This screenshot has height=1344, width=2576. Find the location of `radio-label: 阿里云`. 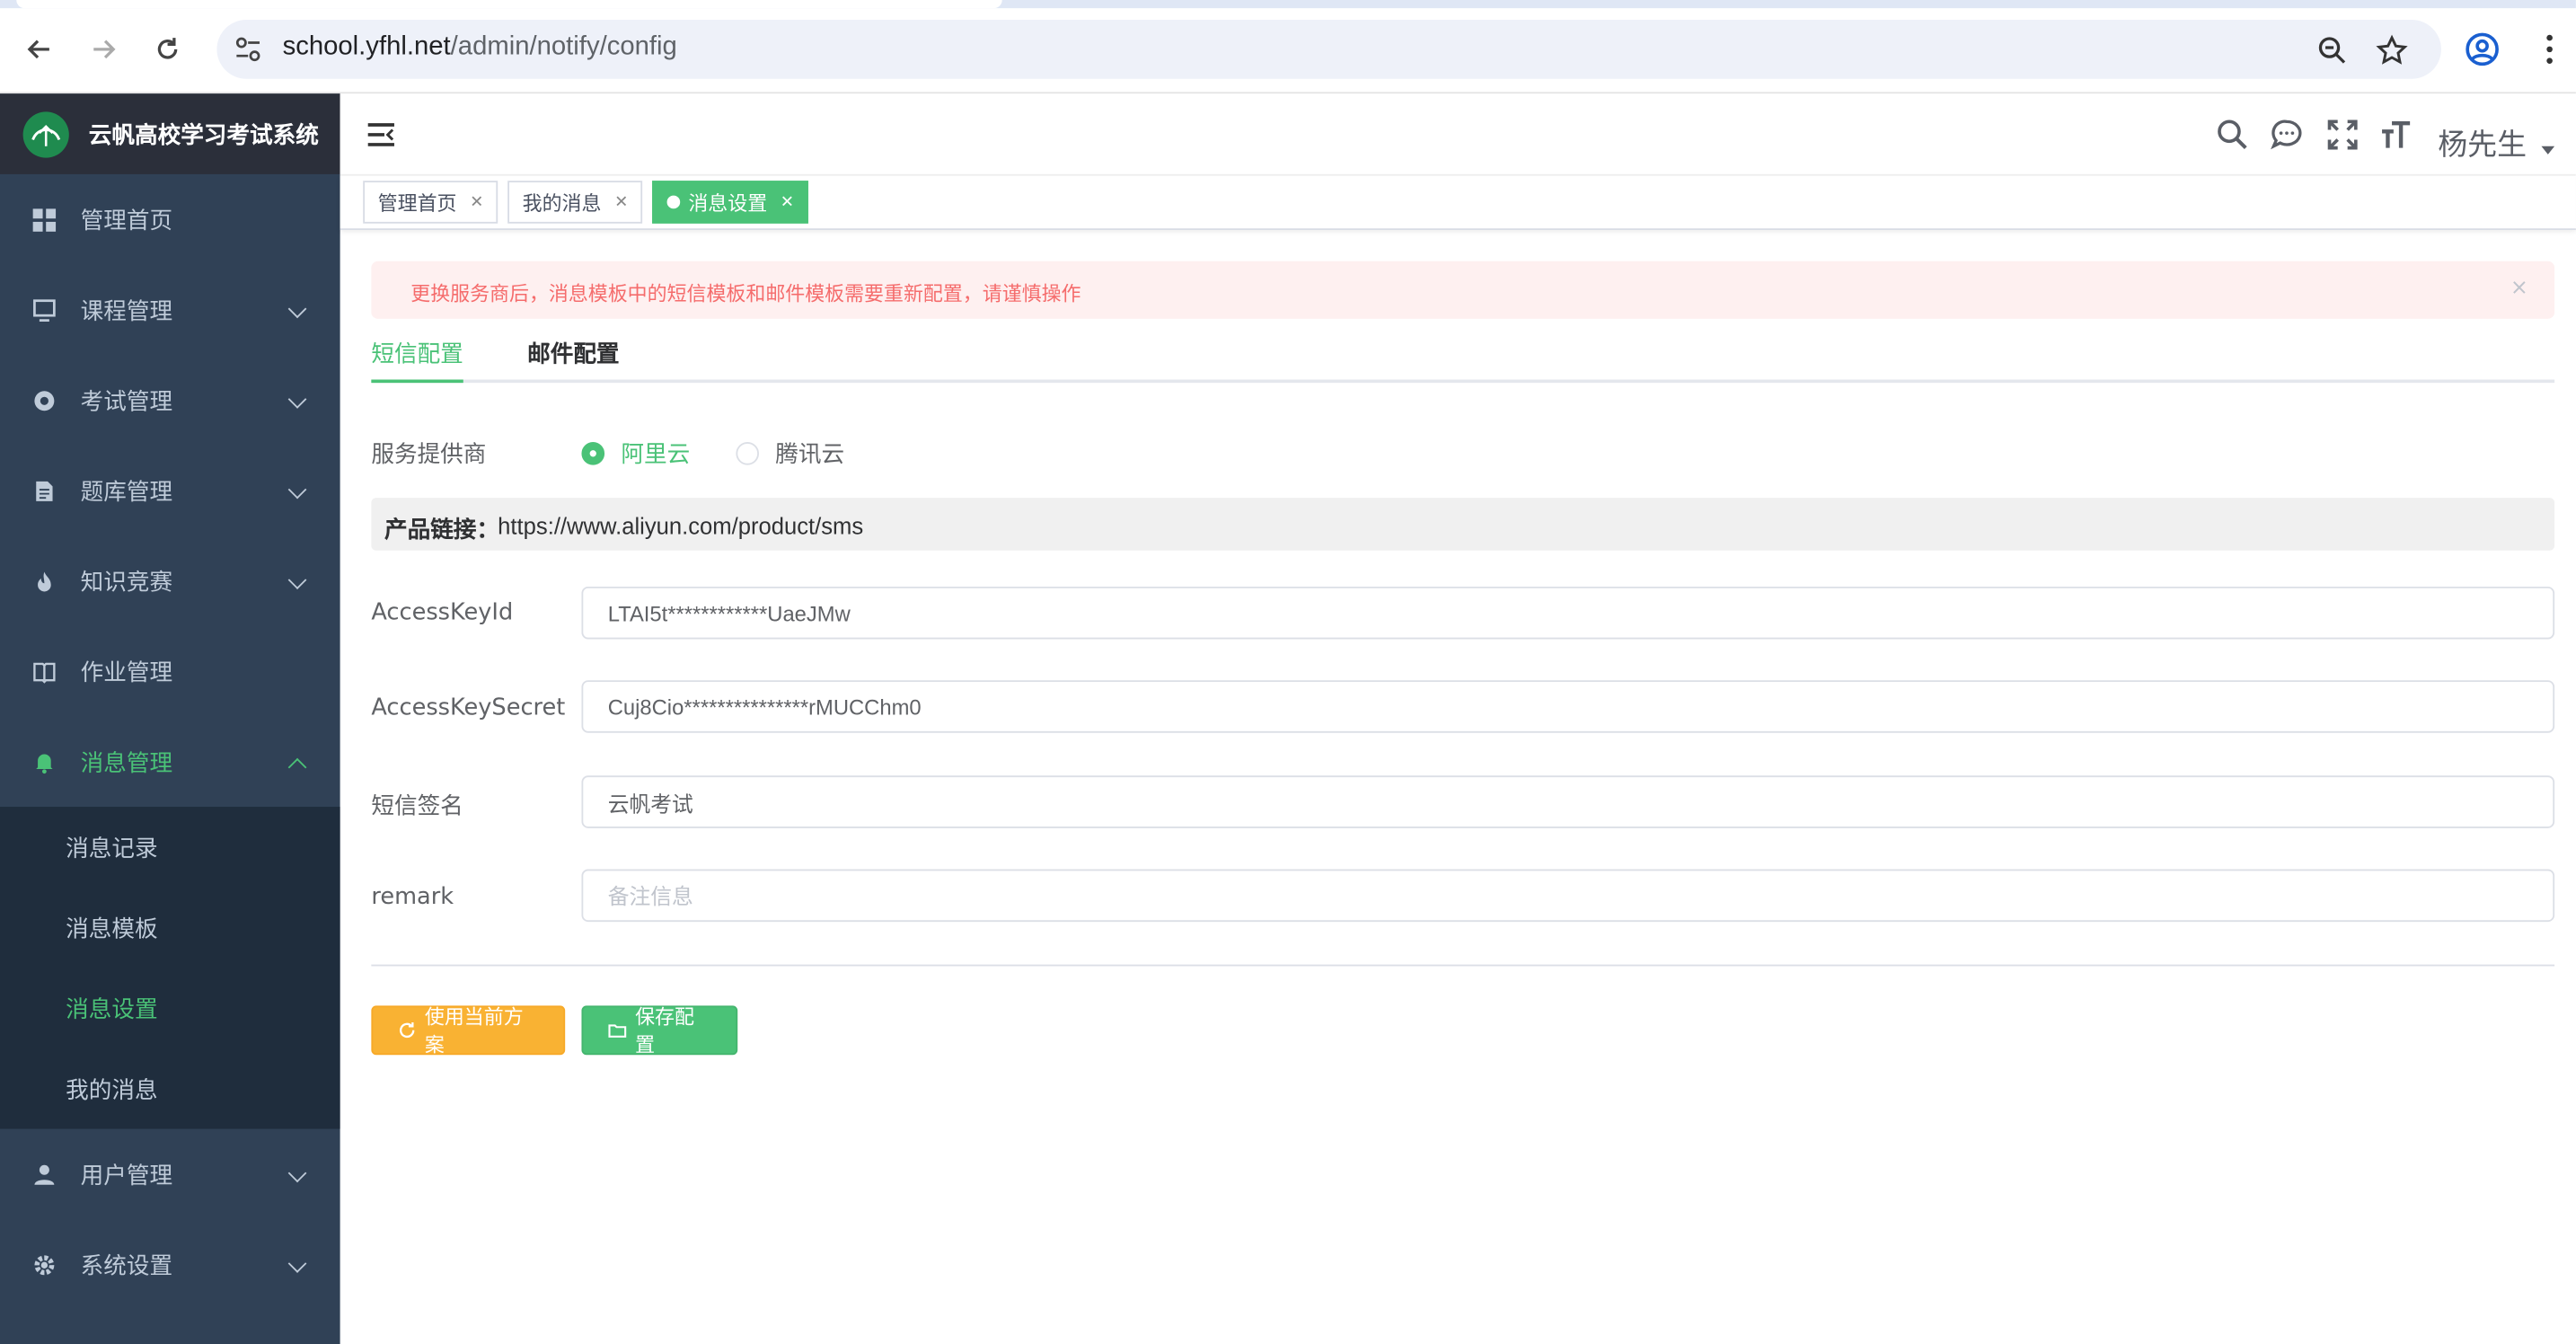

radio-label: 阿里云 is located at coordinates (656, 456).